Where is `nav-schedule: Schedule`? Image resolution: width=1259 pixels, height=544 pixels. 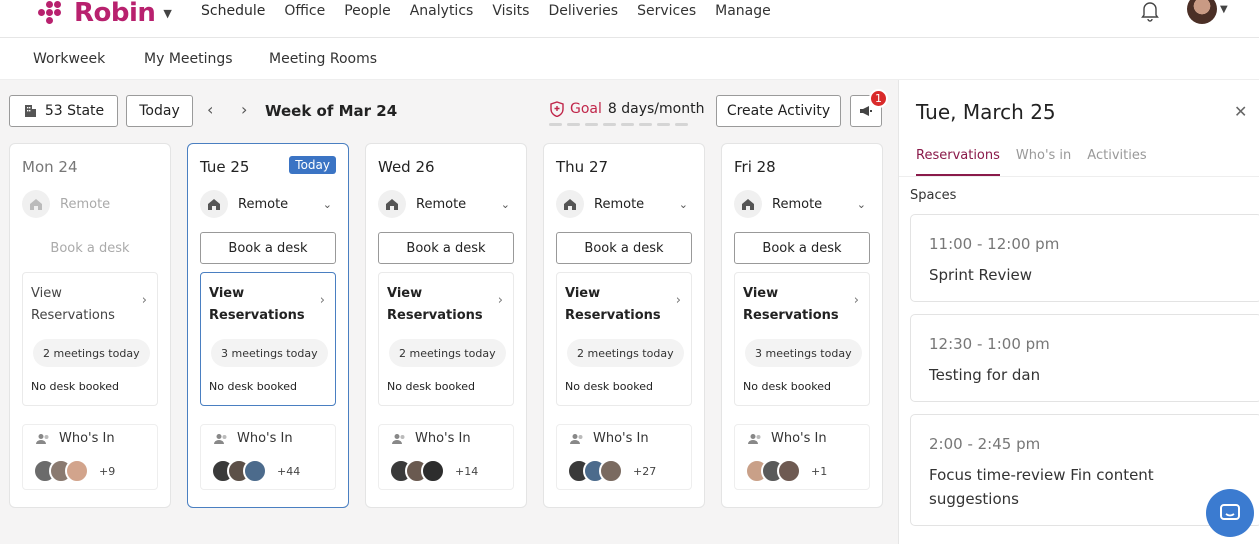
nav-schedule: Schedule is located at coordinates (233, 11).